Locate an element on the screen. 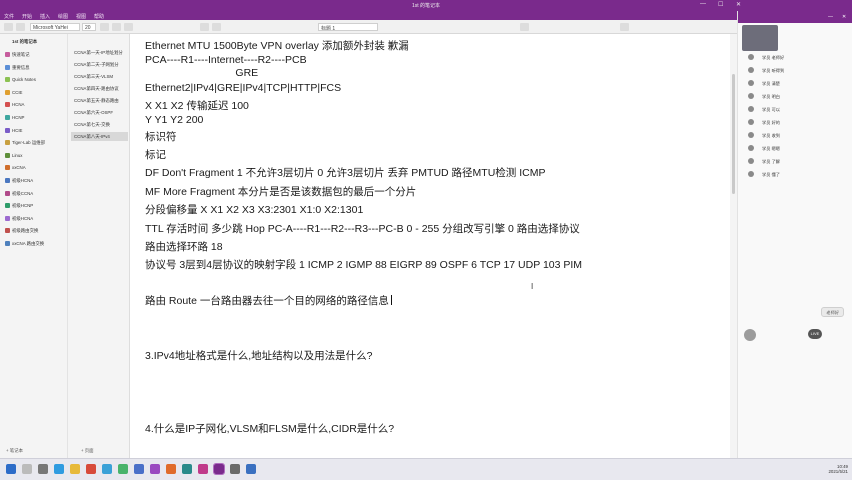 This screenshot has height=480, width=852. notebook-item: 重要信息 is located at coordinates (34, 67).